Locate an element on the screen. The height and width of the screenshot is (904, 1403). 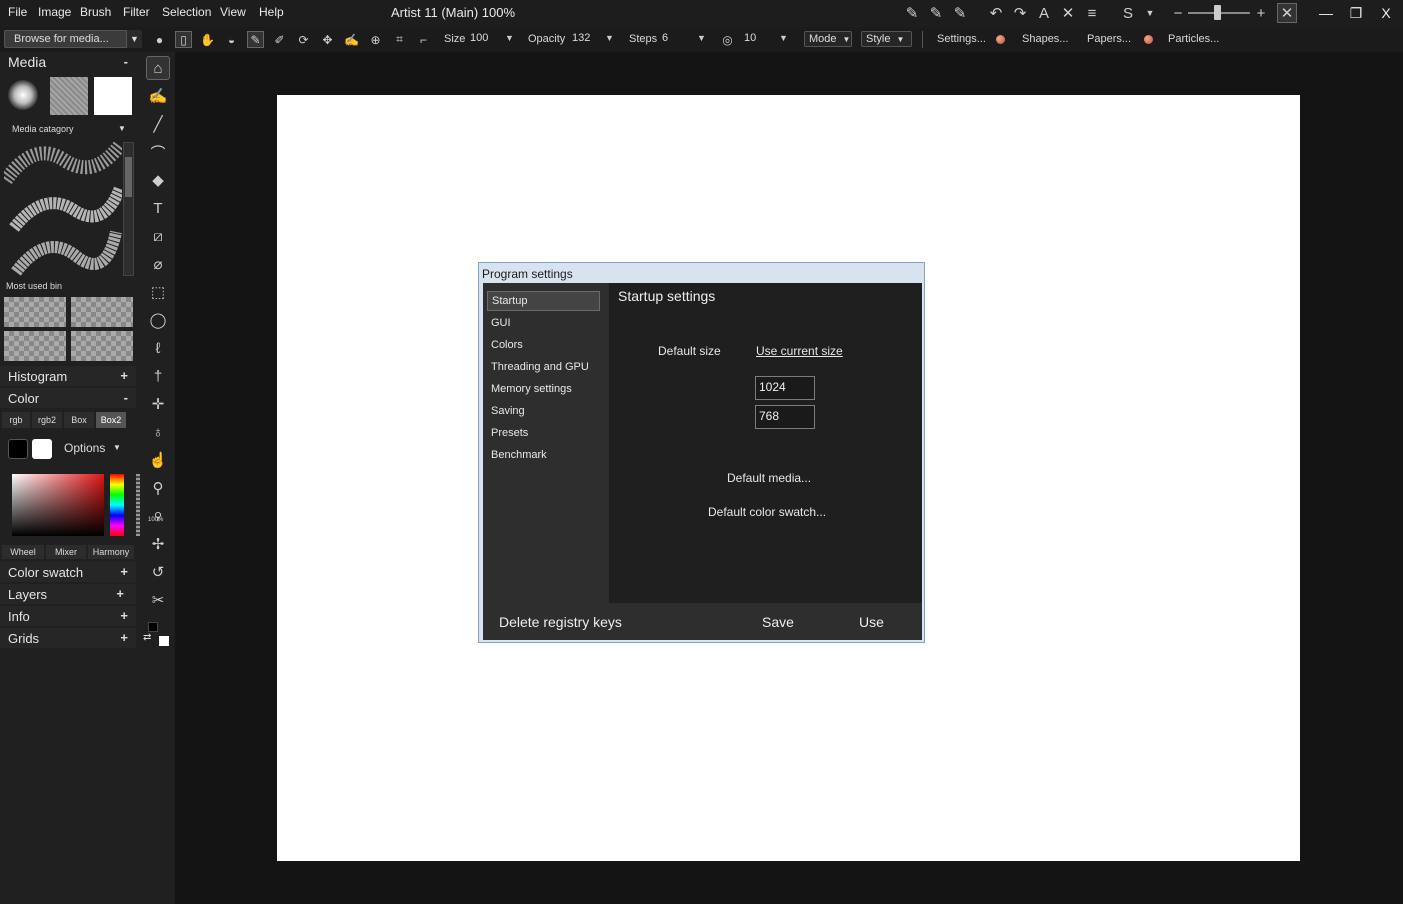
lasso-tool-icon: ℓ is located at coordinates (158, 348).